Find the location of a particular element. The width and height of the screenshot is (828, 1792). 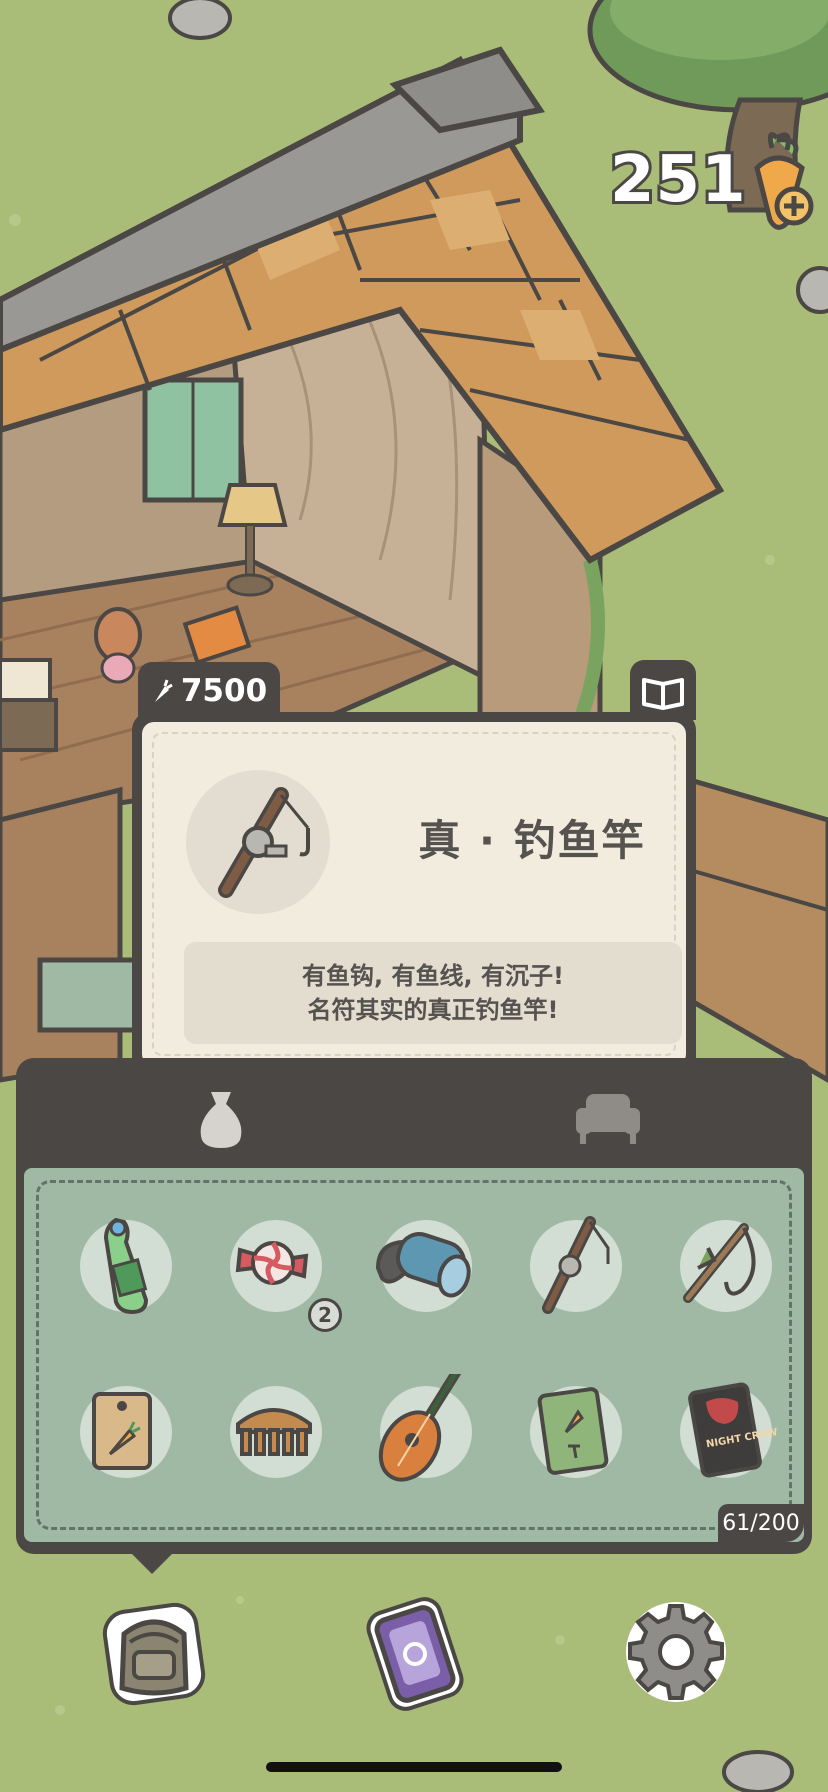

description-line-2: 名符其实的真正钓鱼竿! is located at coordinates (433, 1010).